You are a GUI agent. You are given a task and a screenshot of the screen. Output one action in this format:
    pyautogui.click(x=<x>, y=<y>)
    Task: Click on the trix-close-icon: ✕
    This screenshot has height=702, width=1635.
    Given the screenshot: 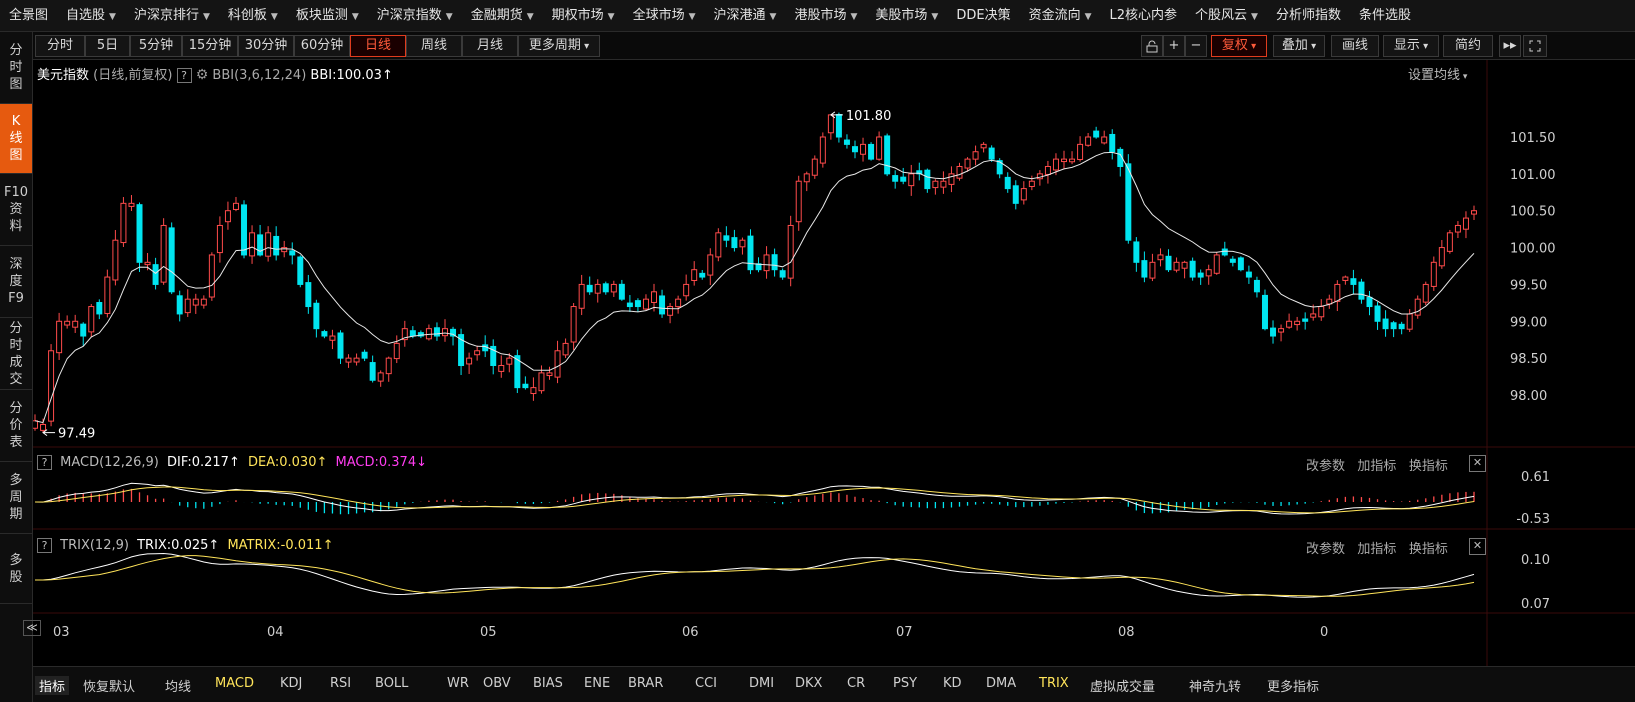 What is the action you would take?
    pyautogui.click(x=1477, y=546)
    